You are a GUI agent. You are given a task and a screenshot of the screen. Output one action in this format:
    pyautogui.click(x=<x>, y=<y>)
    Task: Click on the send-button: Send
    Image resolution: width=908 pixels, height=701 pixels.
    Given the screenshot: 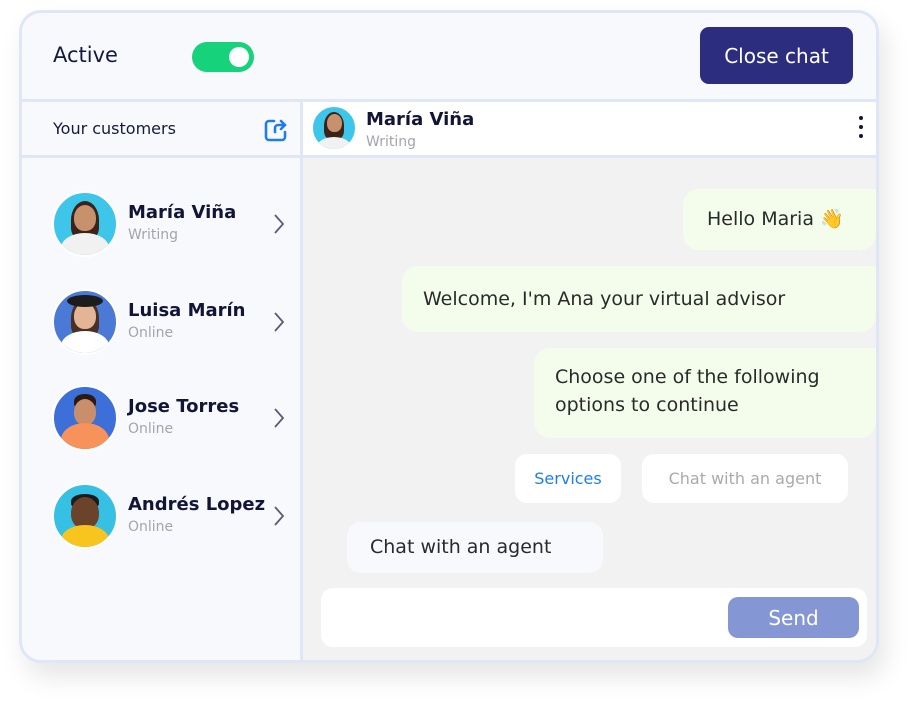 What is the action you would take?
    pyautogui.click(x=793, y=617)
    